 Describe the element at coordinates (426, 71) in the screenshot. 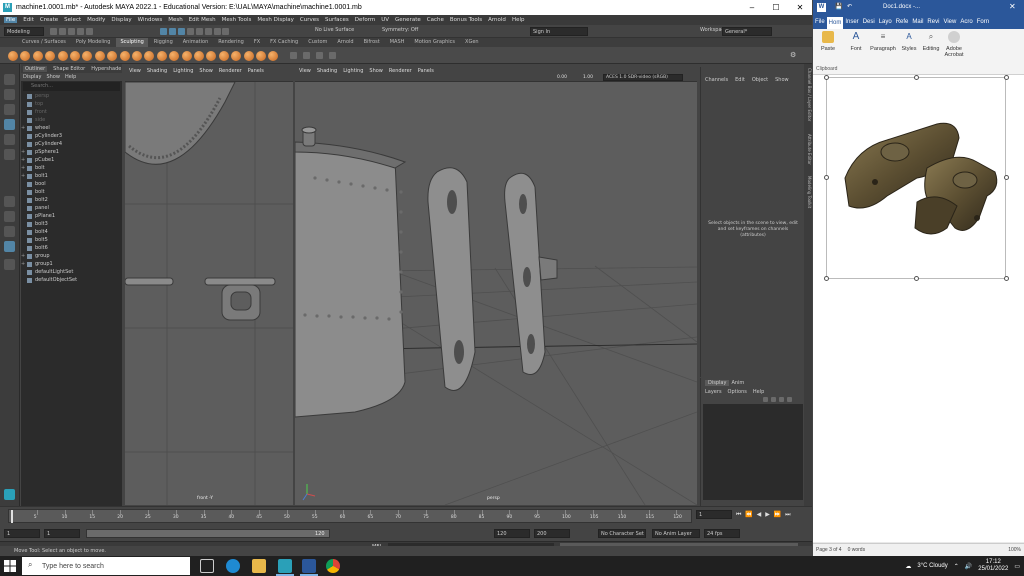

I see `viewport-menu-panels: Panels` at that location.